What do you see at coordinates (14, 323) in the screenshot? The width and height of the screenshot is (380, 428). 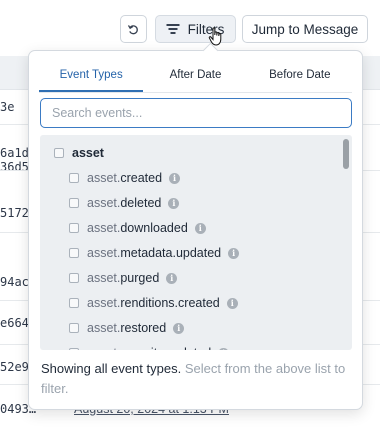 I see `message-id: e664` at bounding box center [14, 323].